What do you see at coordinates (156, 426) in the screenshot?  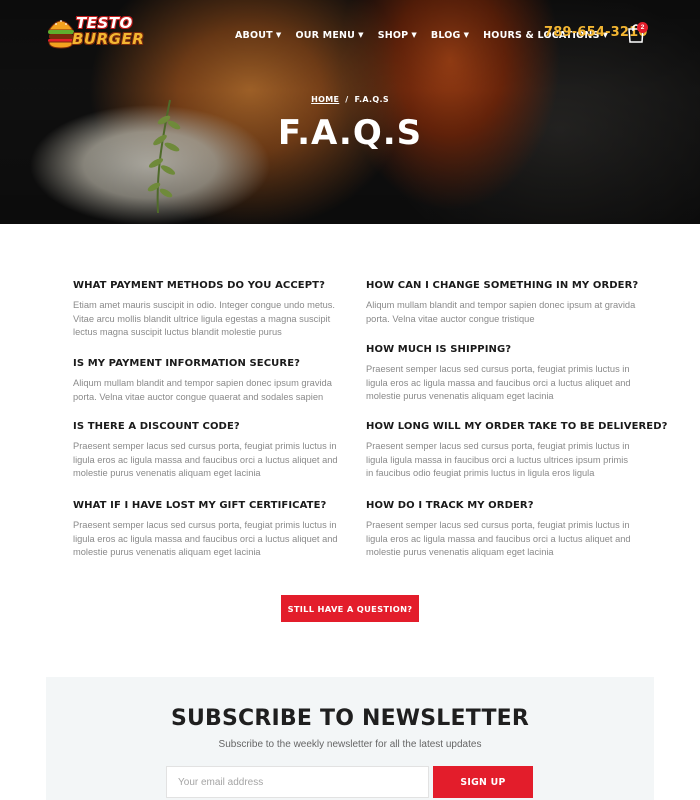 I see `faq-question: IS THERE A DISCOUNT CODE?` at bounding box center [156, 426].